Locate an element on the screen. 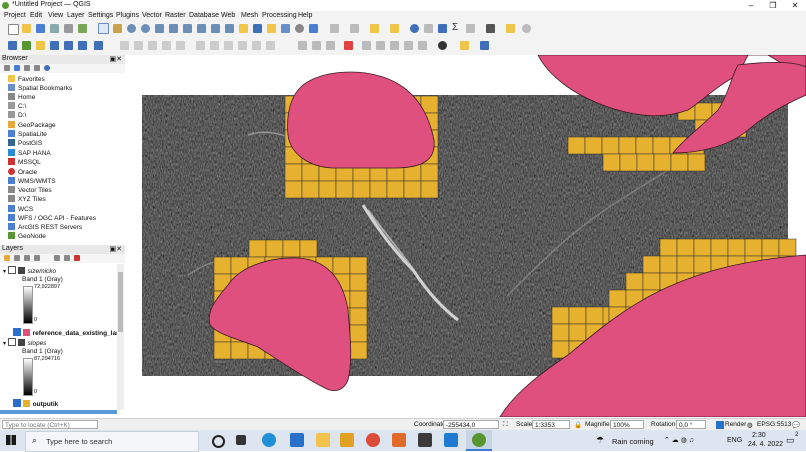  browser-item-wfs: WFS / OGC API - Features is located at coordinates (52, 218).